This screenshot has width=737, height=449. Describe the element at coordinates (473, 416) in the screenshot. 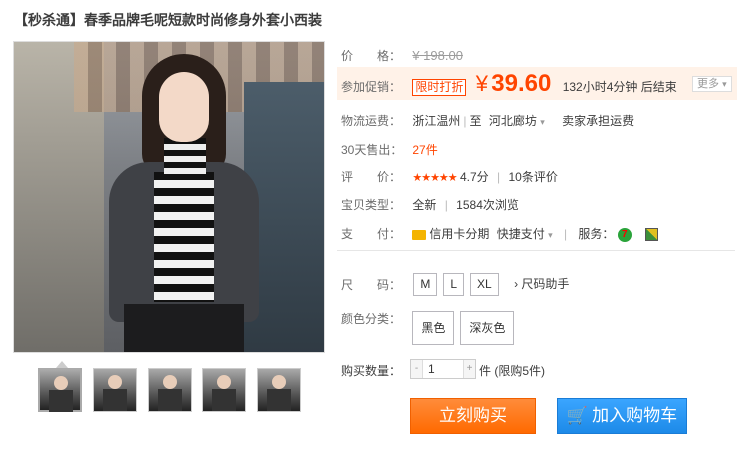

I see `buy-now-button: 立刻购买` at that location.